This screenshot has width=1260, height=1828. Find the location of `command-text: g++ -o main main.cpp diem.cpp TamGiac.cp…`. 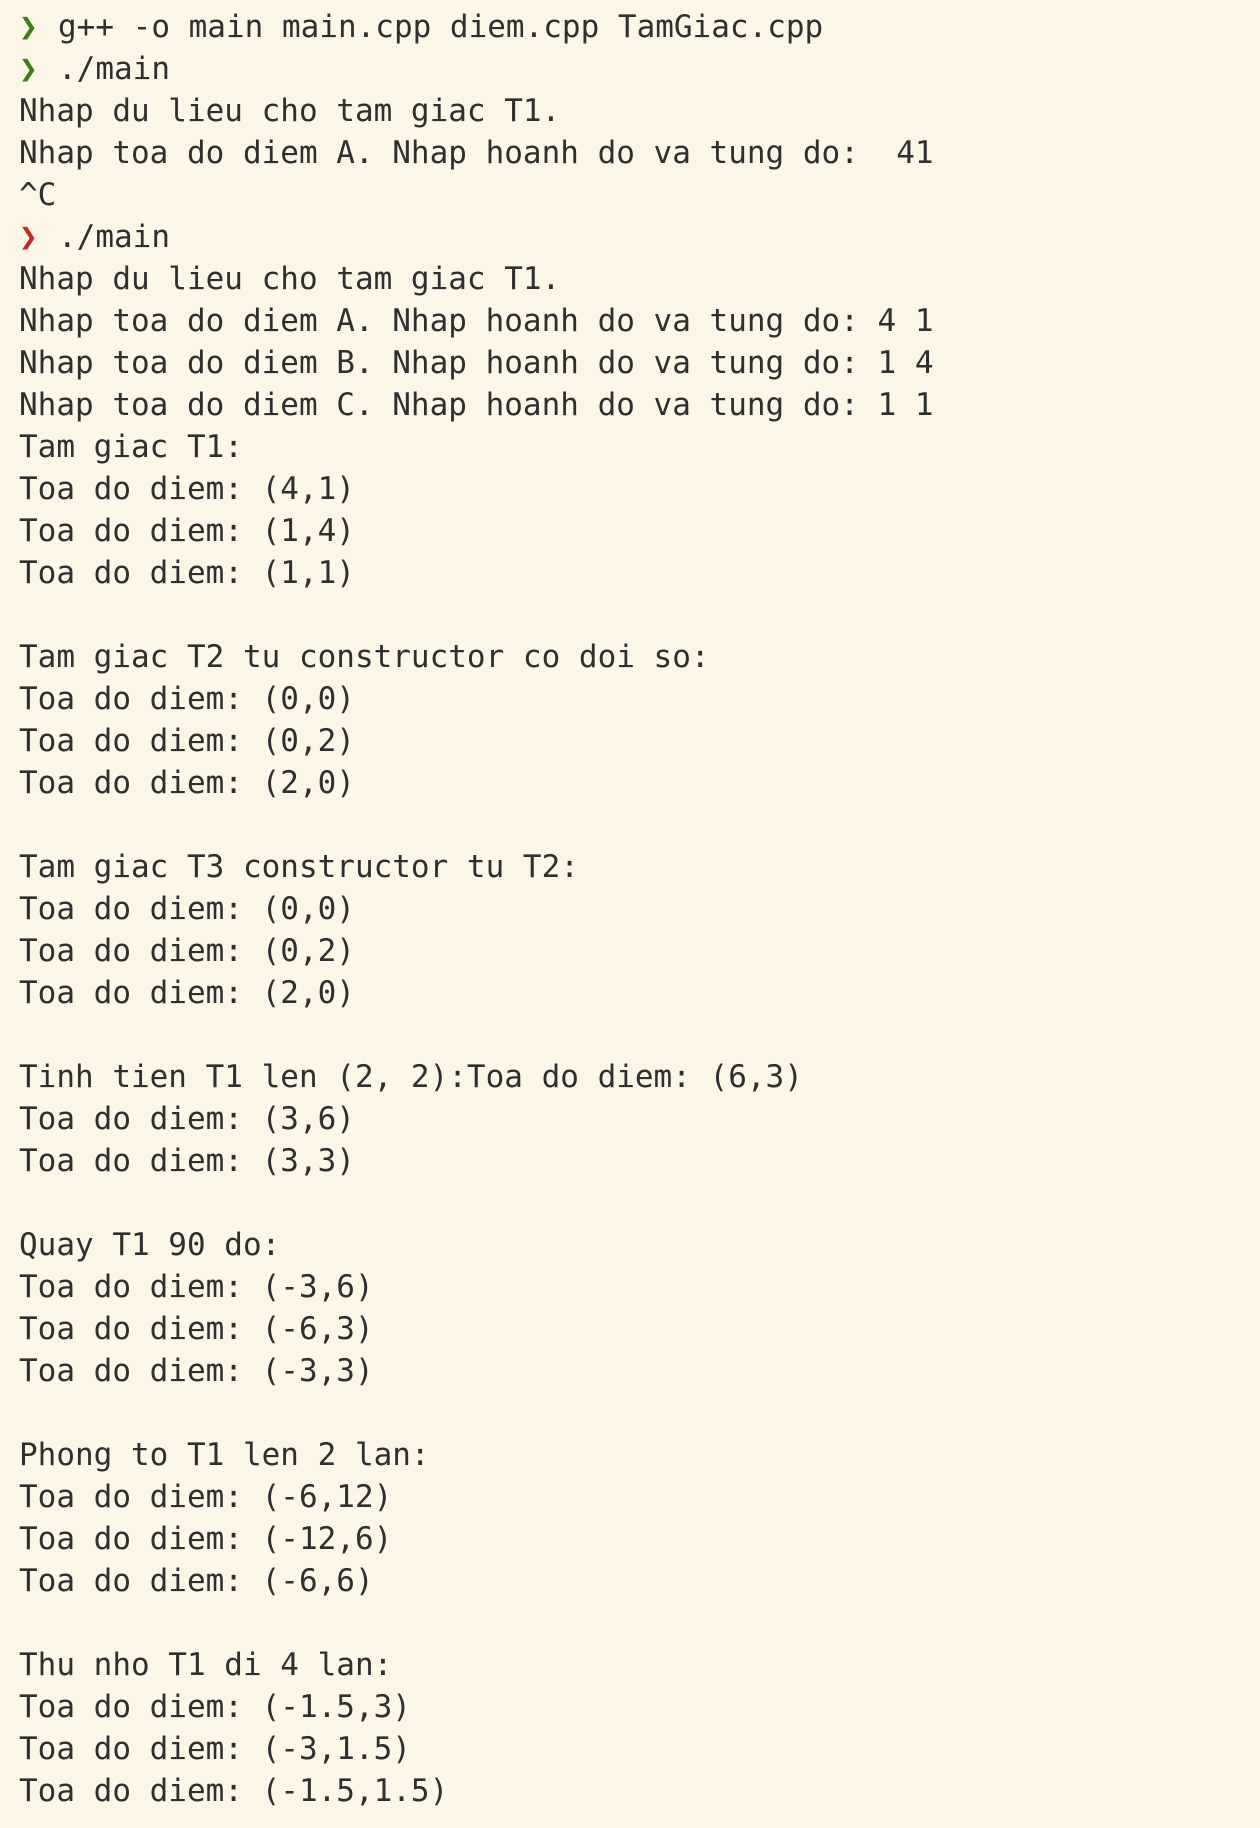

command-text: g++ -o main main.cpp diem.cpp TamGiac.cp… is located at coordinates (441, 27).